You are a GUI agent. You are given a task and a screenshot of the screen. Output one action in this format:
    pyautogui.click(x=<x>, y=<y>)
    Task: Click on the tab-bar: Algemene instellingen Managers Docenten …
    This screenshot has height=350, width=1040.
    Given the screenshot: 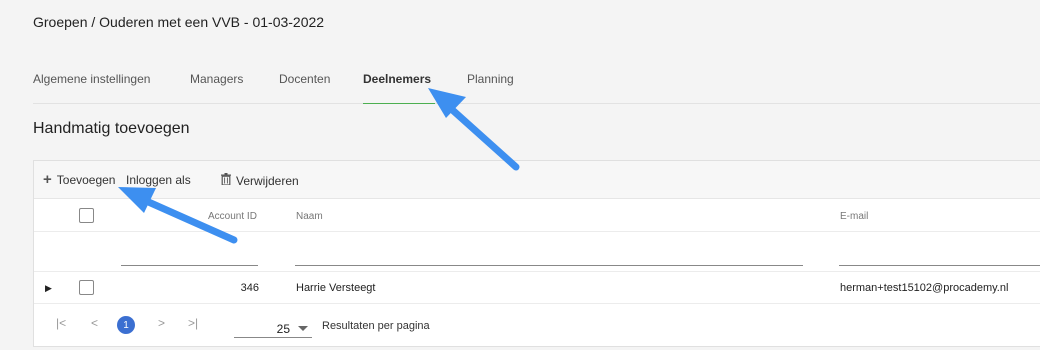 What is the action you would take?
    pyautogui.click(x=536, y=88)
    